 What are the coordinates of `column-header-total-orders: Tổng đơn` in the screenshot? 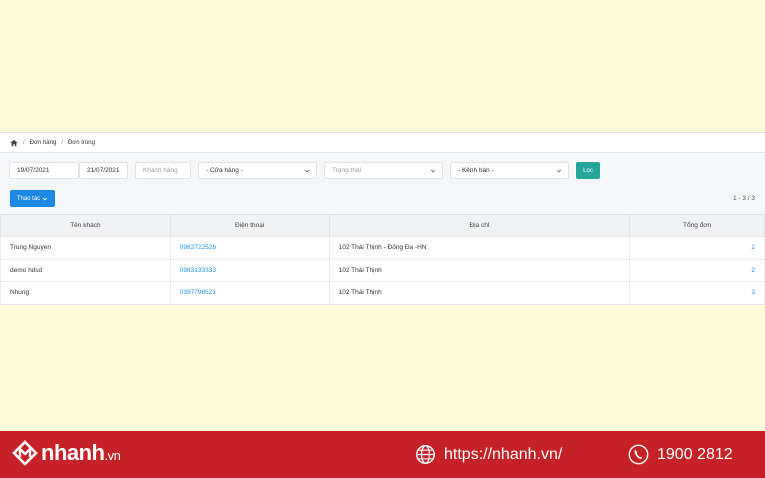 It's located at (697, 225).